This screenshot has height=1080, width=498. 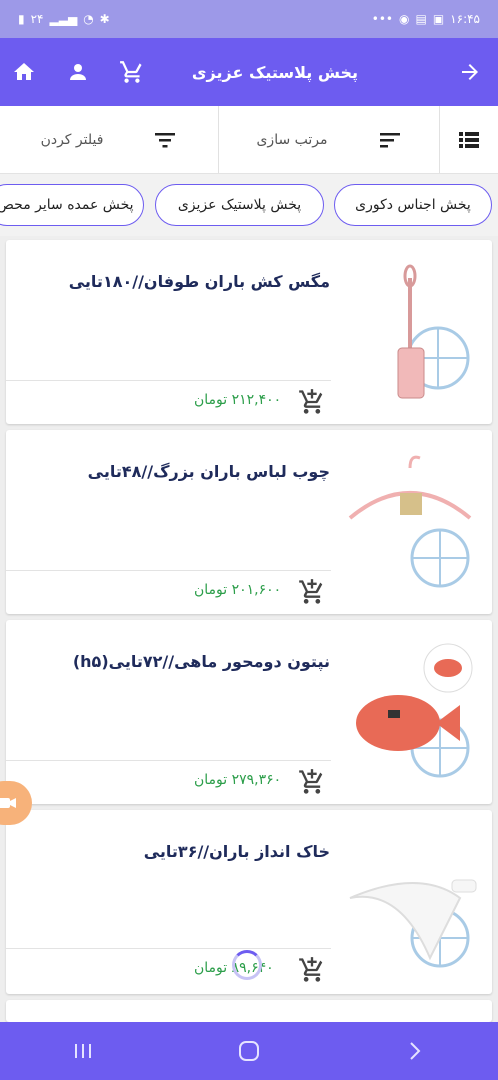 What do you see at coordinates (249, 1011) in the screenshot?
I see `product-card` at bounding box center [249, 1011].